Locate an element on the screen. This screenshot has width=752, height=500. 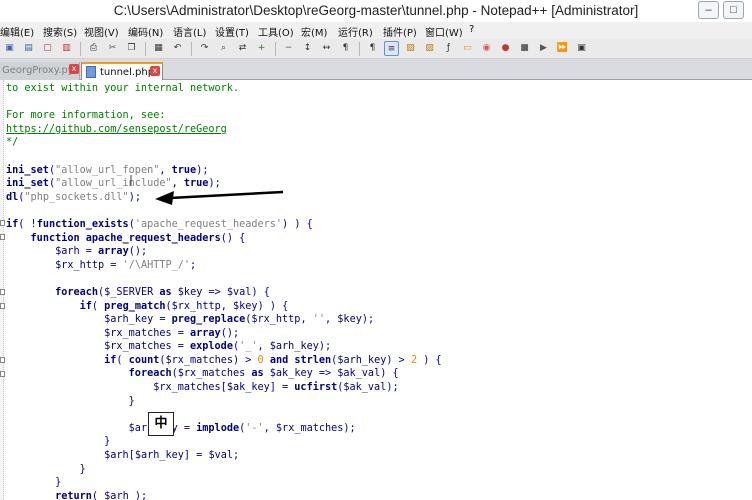
minimize-button: – is located at coordinates (708, 10).